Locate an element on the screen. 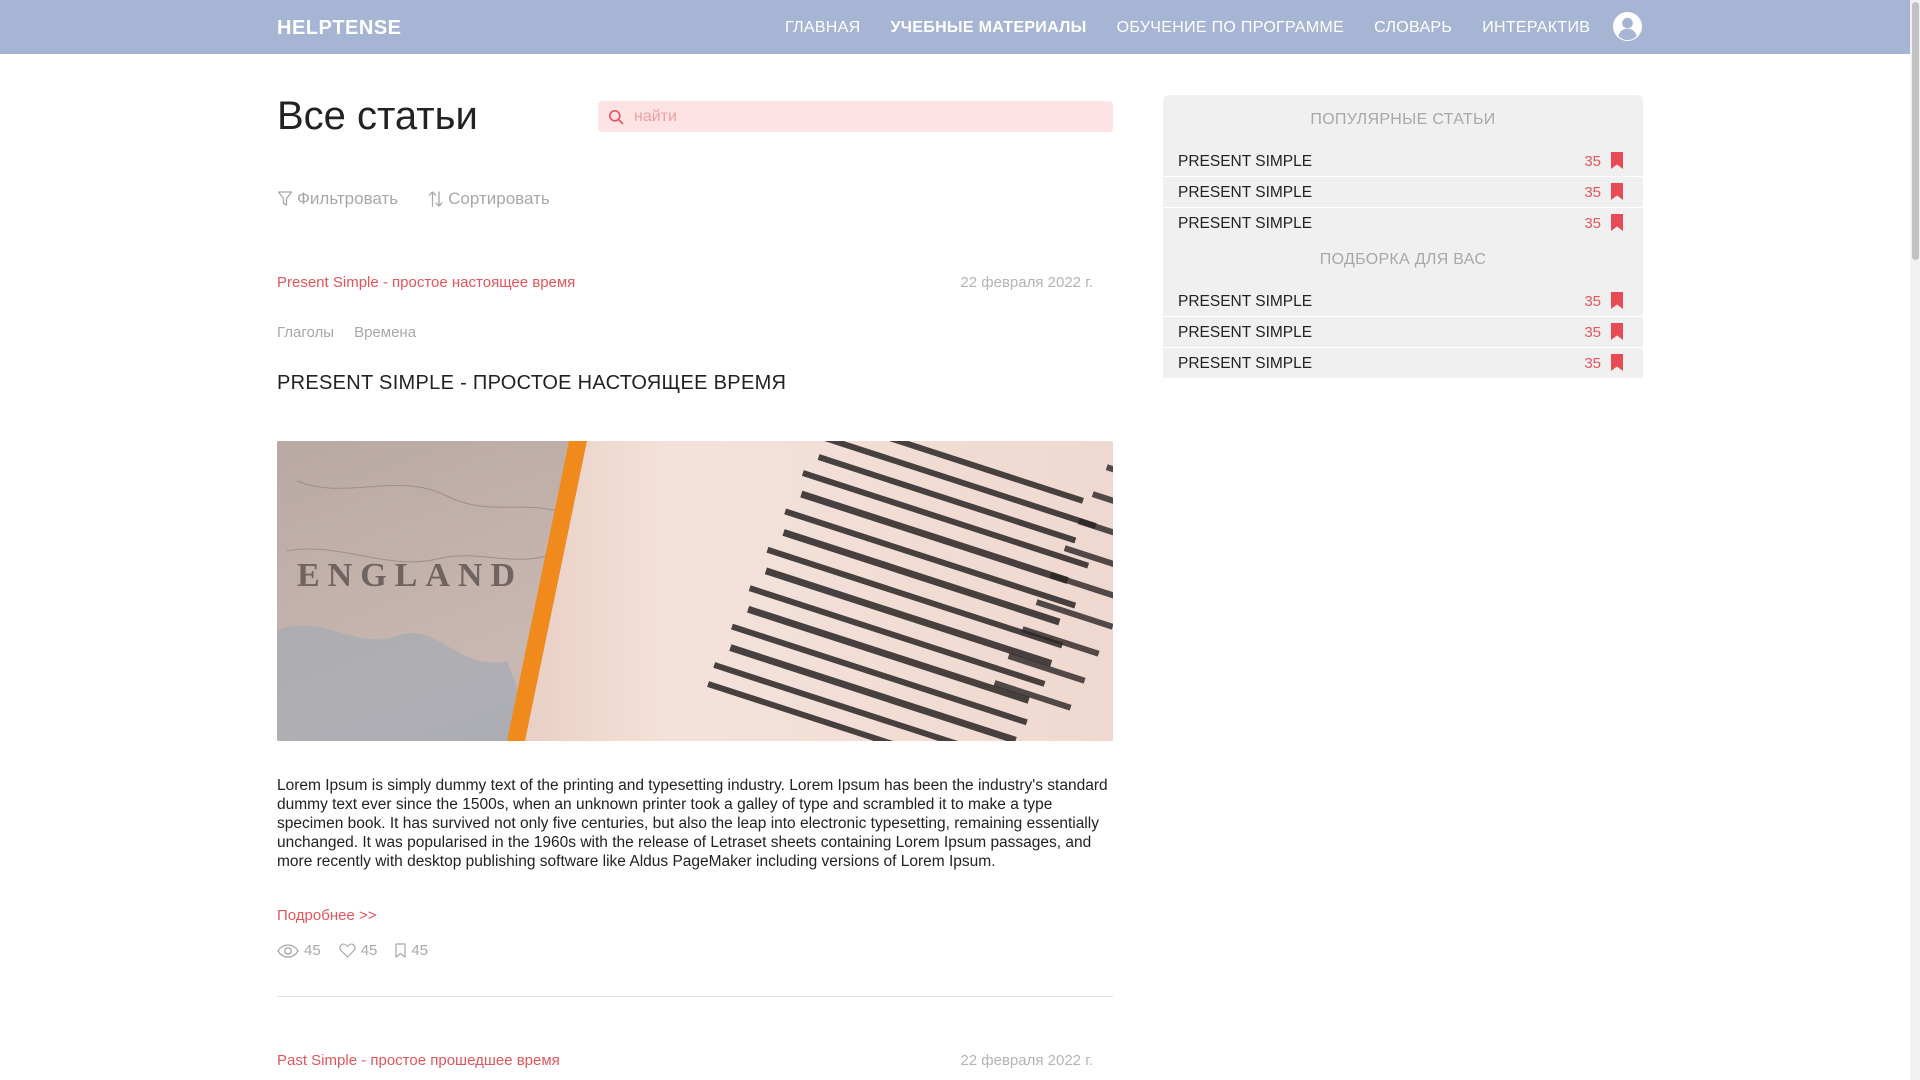 The width and height of the screenshot is (1920, 1080). eye-icon is located at coordinates (288, 950).